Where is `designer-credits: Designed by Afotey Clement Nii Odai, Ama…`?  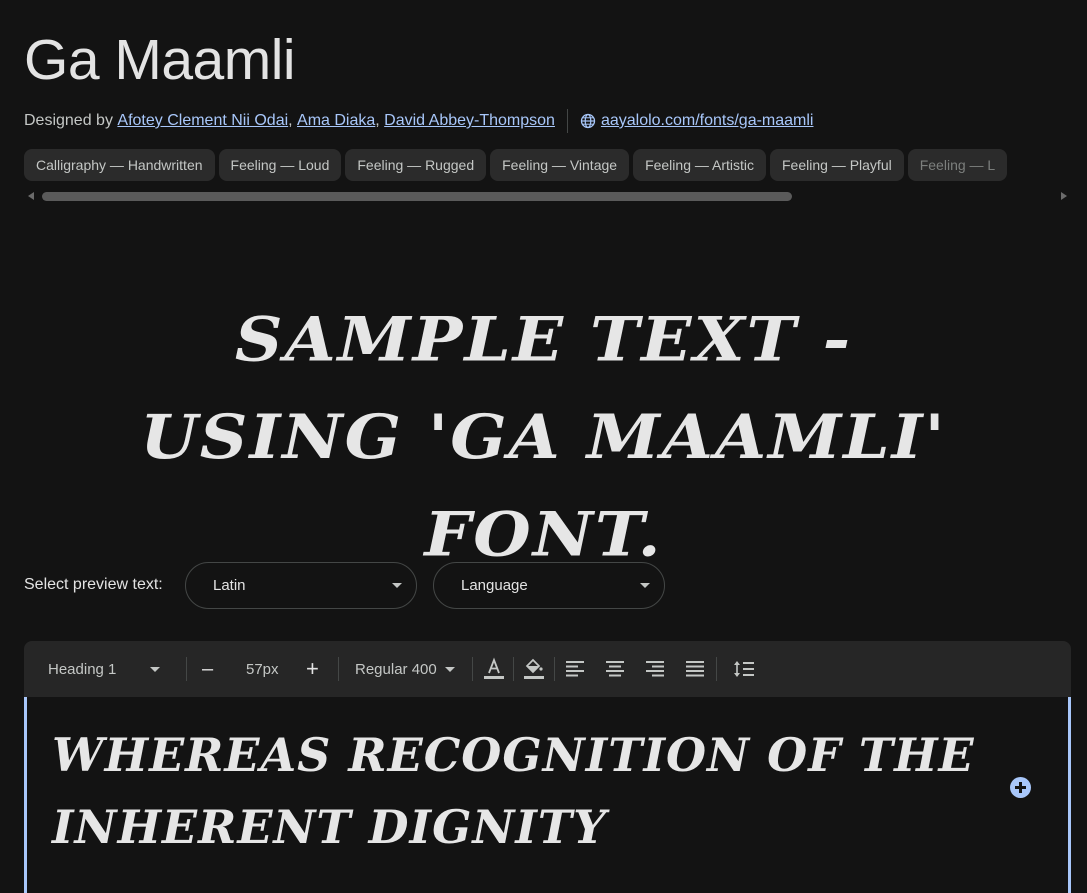 designer-credits: Designed by Afotey Clement Nii Odai, Ama… is located at coordinates (418, 121).